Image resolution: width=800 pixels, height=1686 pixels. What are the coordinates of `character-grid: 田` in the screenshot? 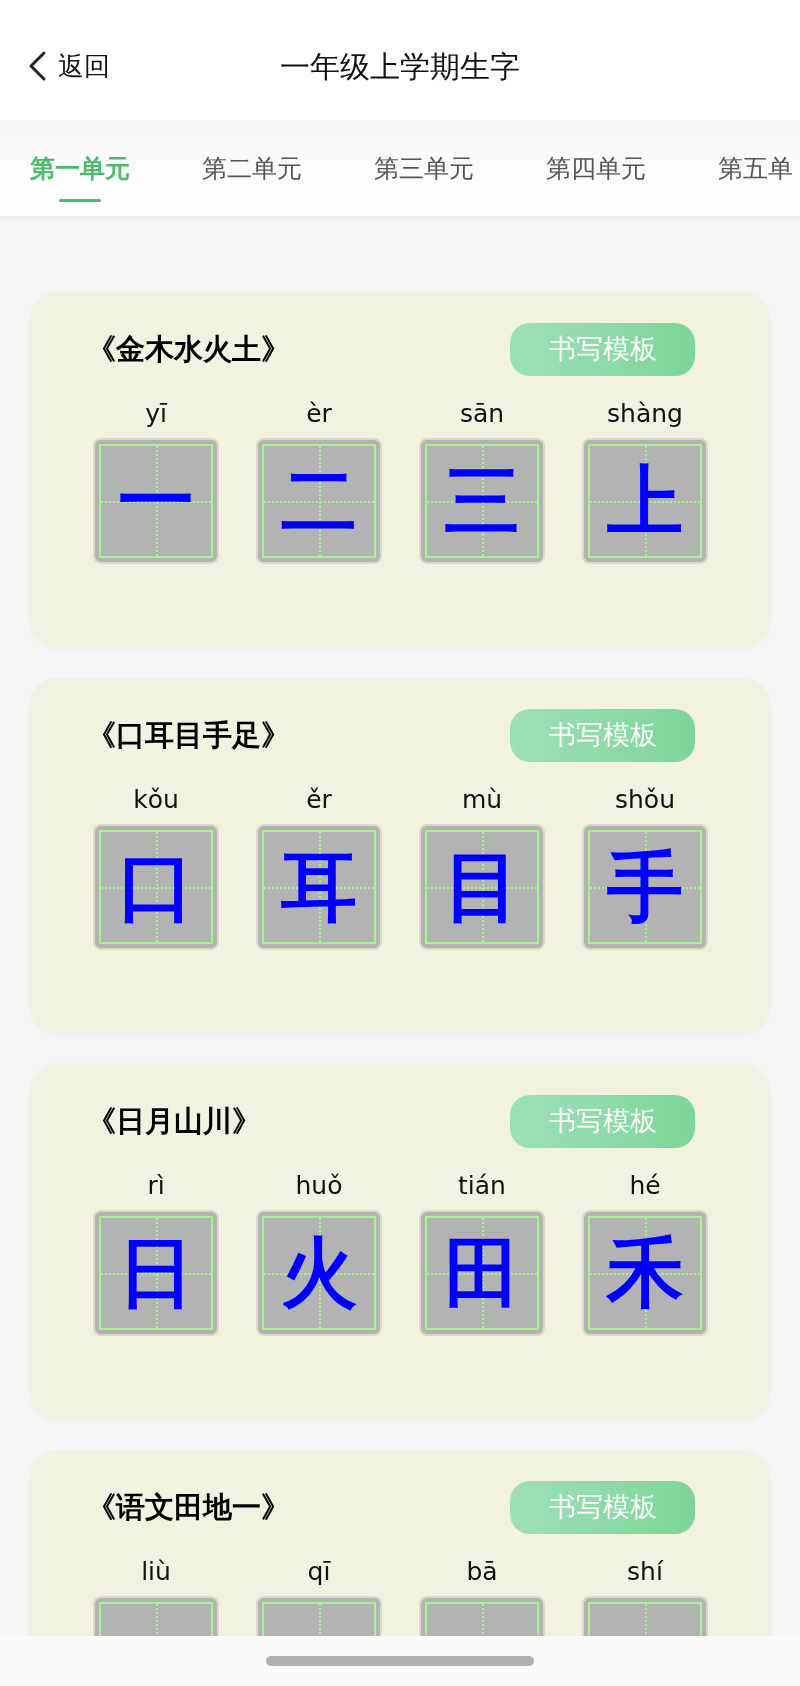 It's located at (482, 1273).